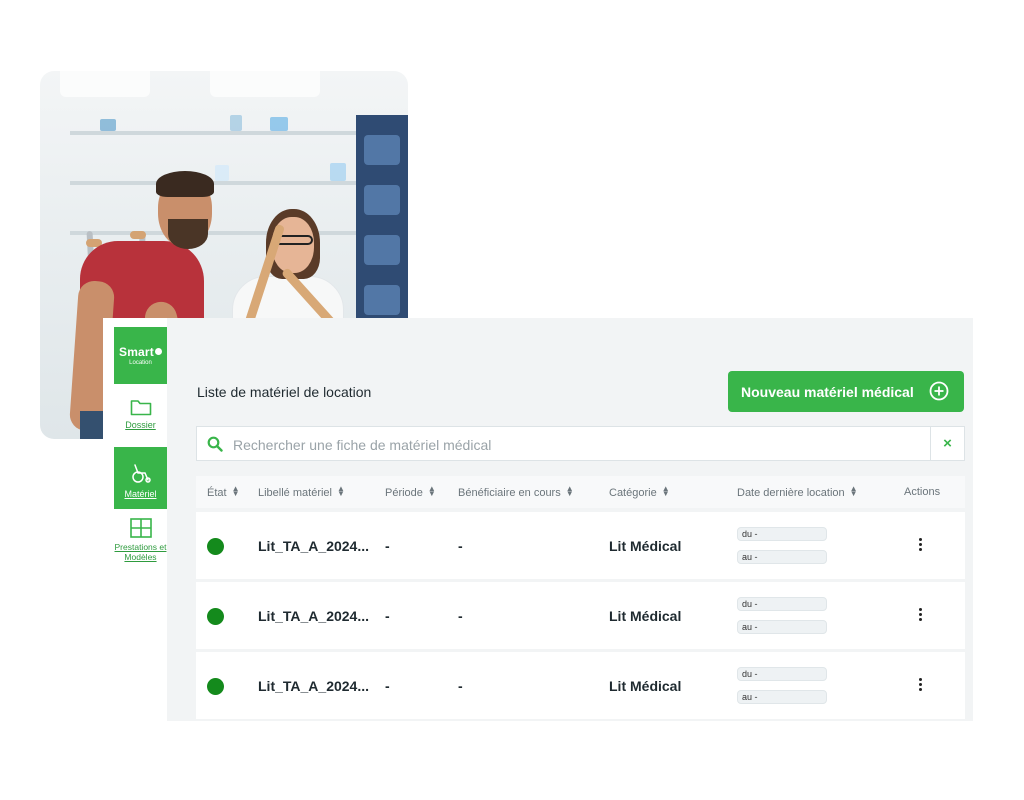 Image resolution: width=1024 pixels, height=800 pixels. Describe the element at coordinates (158, 351) in the screenshot. I see `logo-pin-icon` at that location.